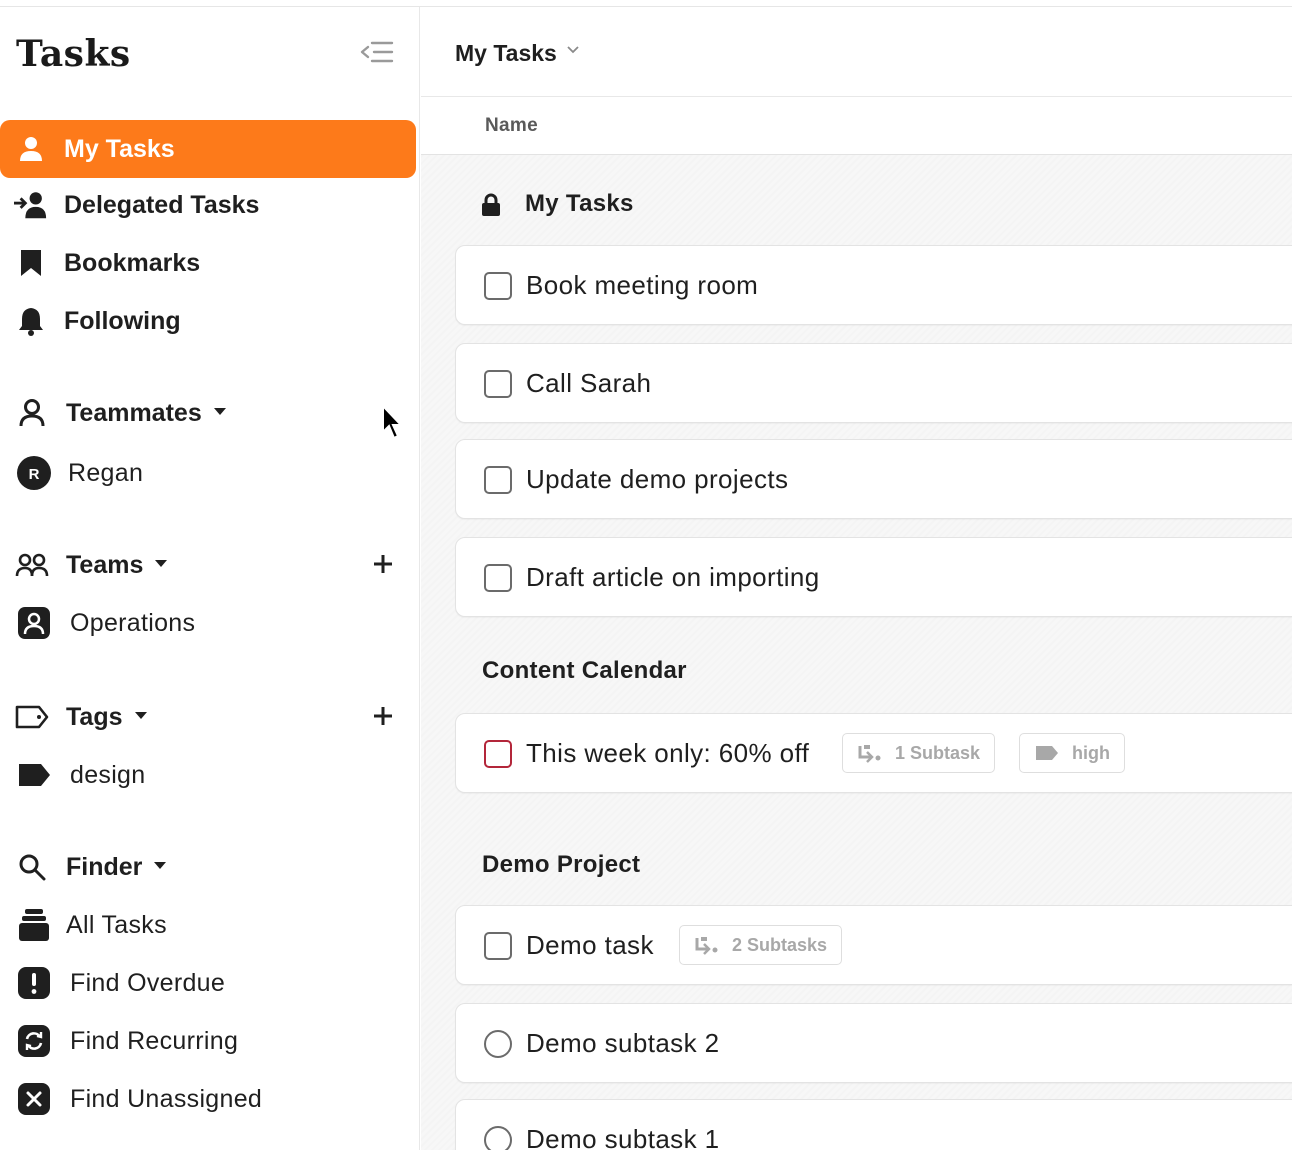  I want to click on task-row: Draft article on importing, so click(873, 577).